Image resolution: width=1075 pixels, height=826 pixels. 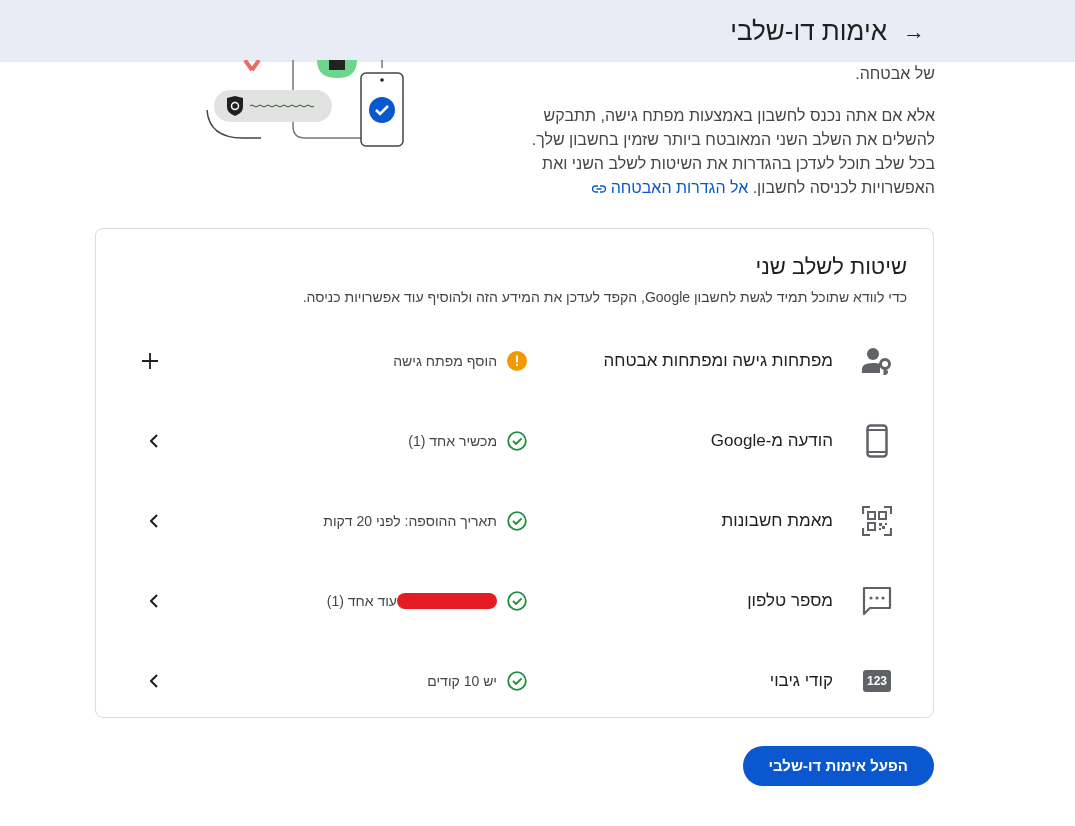 What do you see at coordinates (894, 74) in the screenshot?
I see `intro-paragraph: של אבטחה.` at bounding box center [894, 74].